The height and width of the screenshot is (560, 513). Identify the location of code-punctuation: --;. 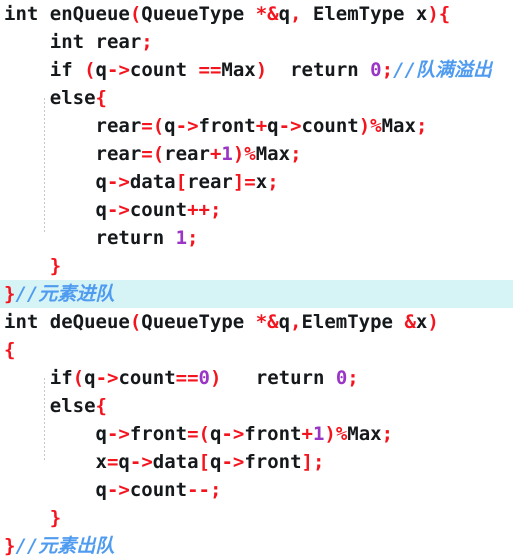
(204, 490).